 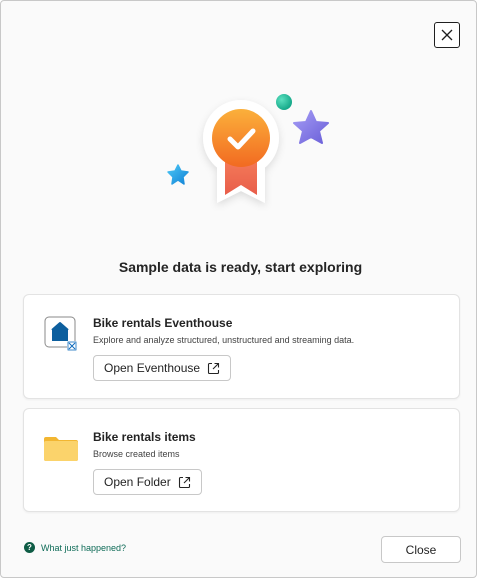 I want to click on teal-dot-decoration, so click(x=284, y=102).